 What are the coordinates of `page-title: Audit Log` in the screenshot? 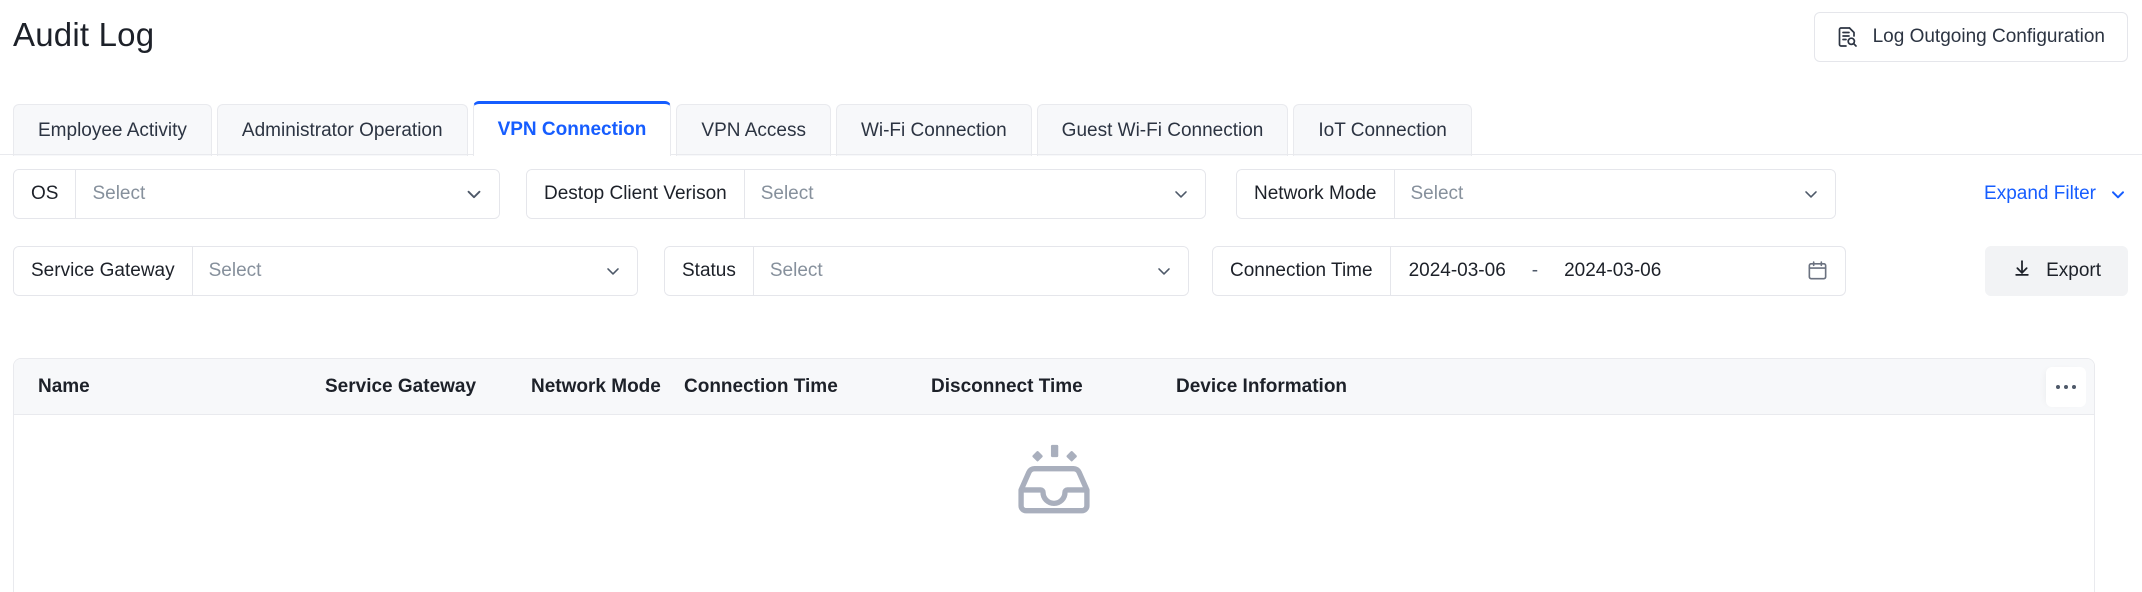 It's located at (84, 34).